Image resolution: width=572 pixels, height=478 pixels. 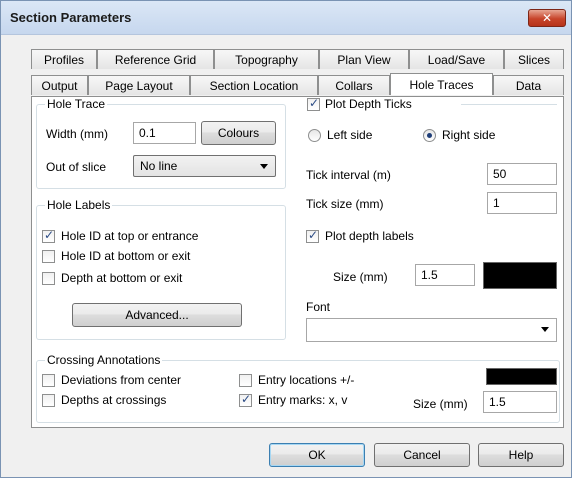 What do you see at coordinates (76, 104) in the screenshot?
I see `hole-trace-group-label: Hole Trace` at bounding box center [76, 104].